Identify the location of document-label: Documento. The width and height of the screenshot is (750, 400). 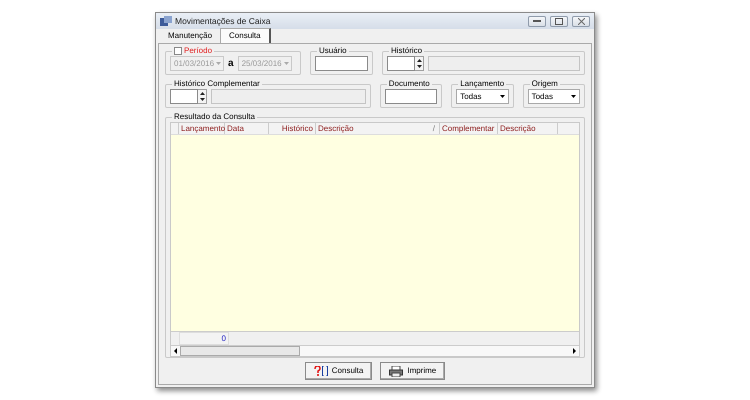
(409, 84).